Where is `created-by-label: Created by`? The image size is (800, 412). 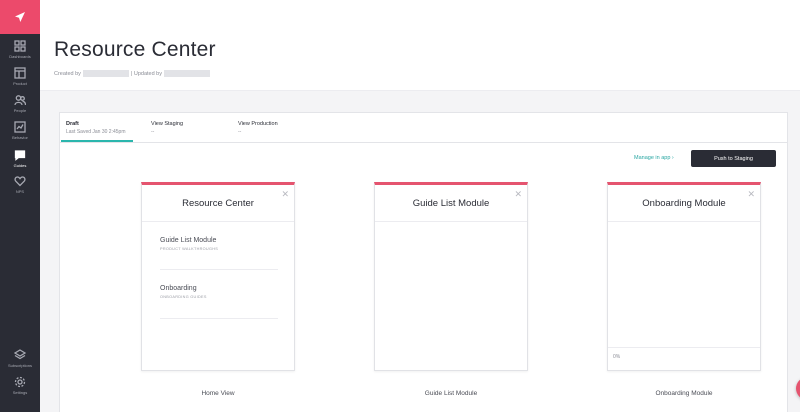 created-by-label: Created by is located at coordinates (67, 73).